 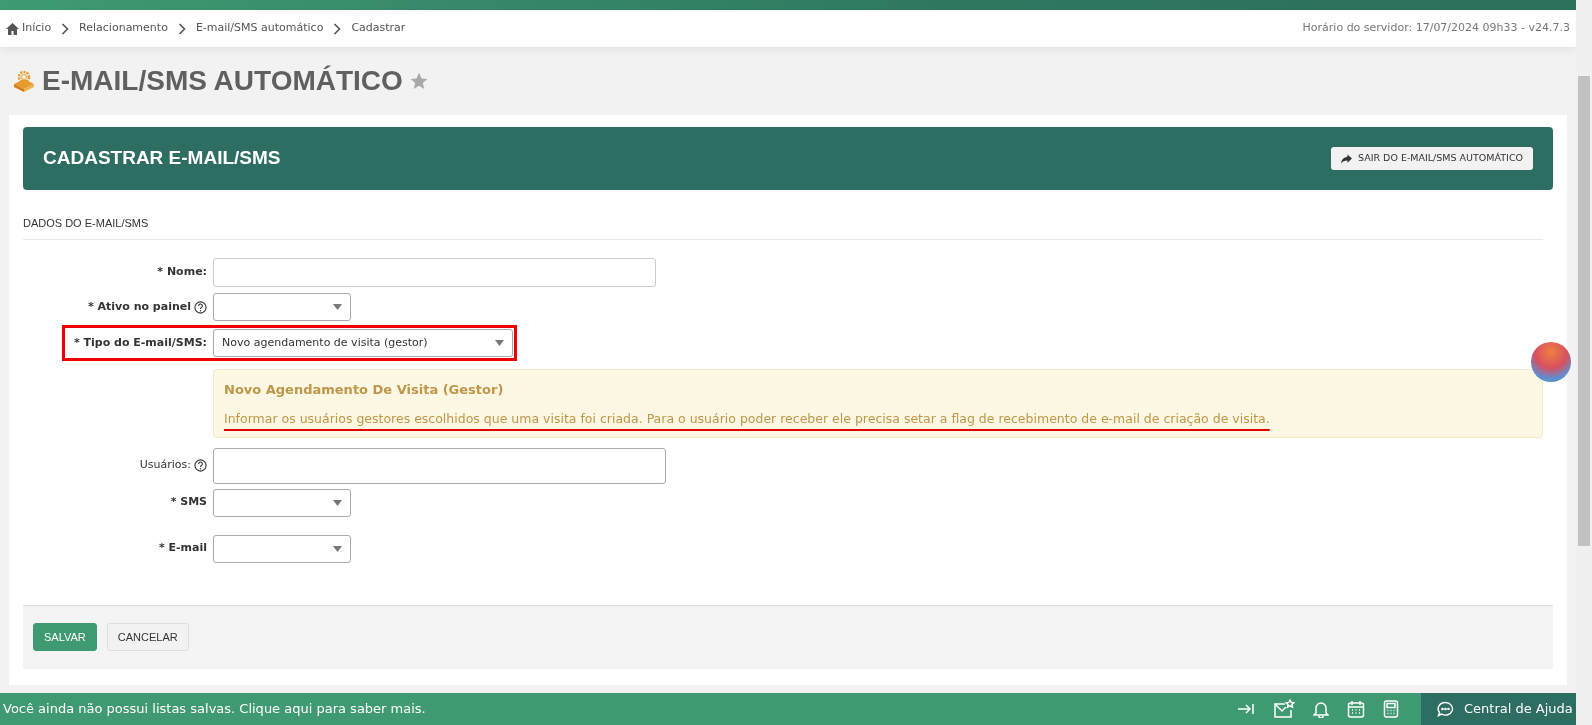 What do you see at coordinates (1498, 709) in the screenshot?
I see `help-center-button: Central de Ajuda` at bounding box center [1498, 709].